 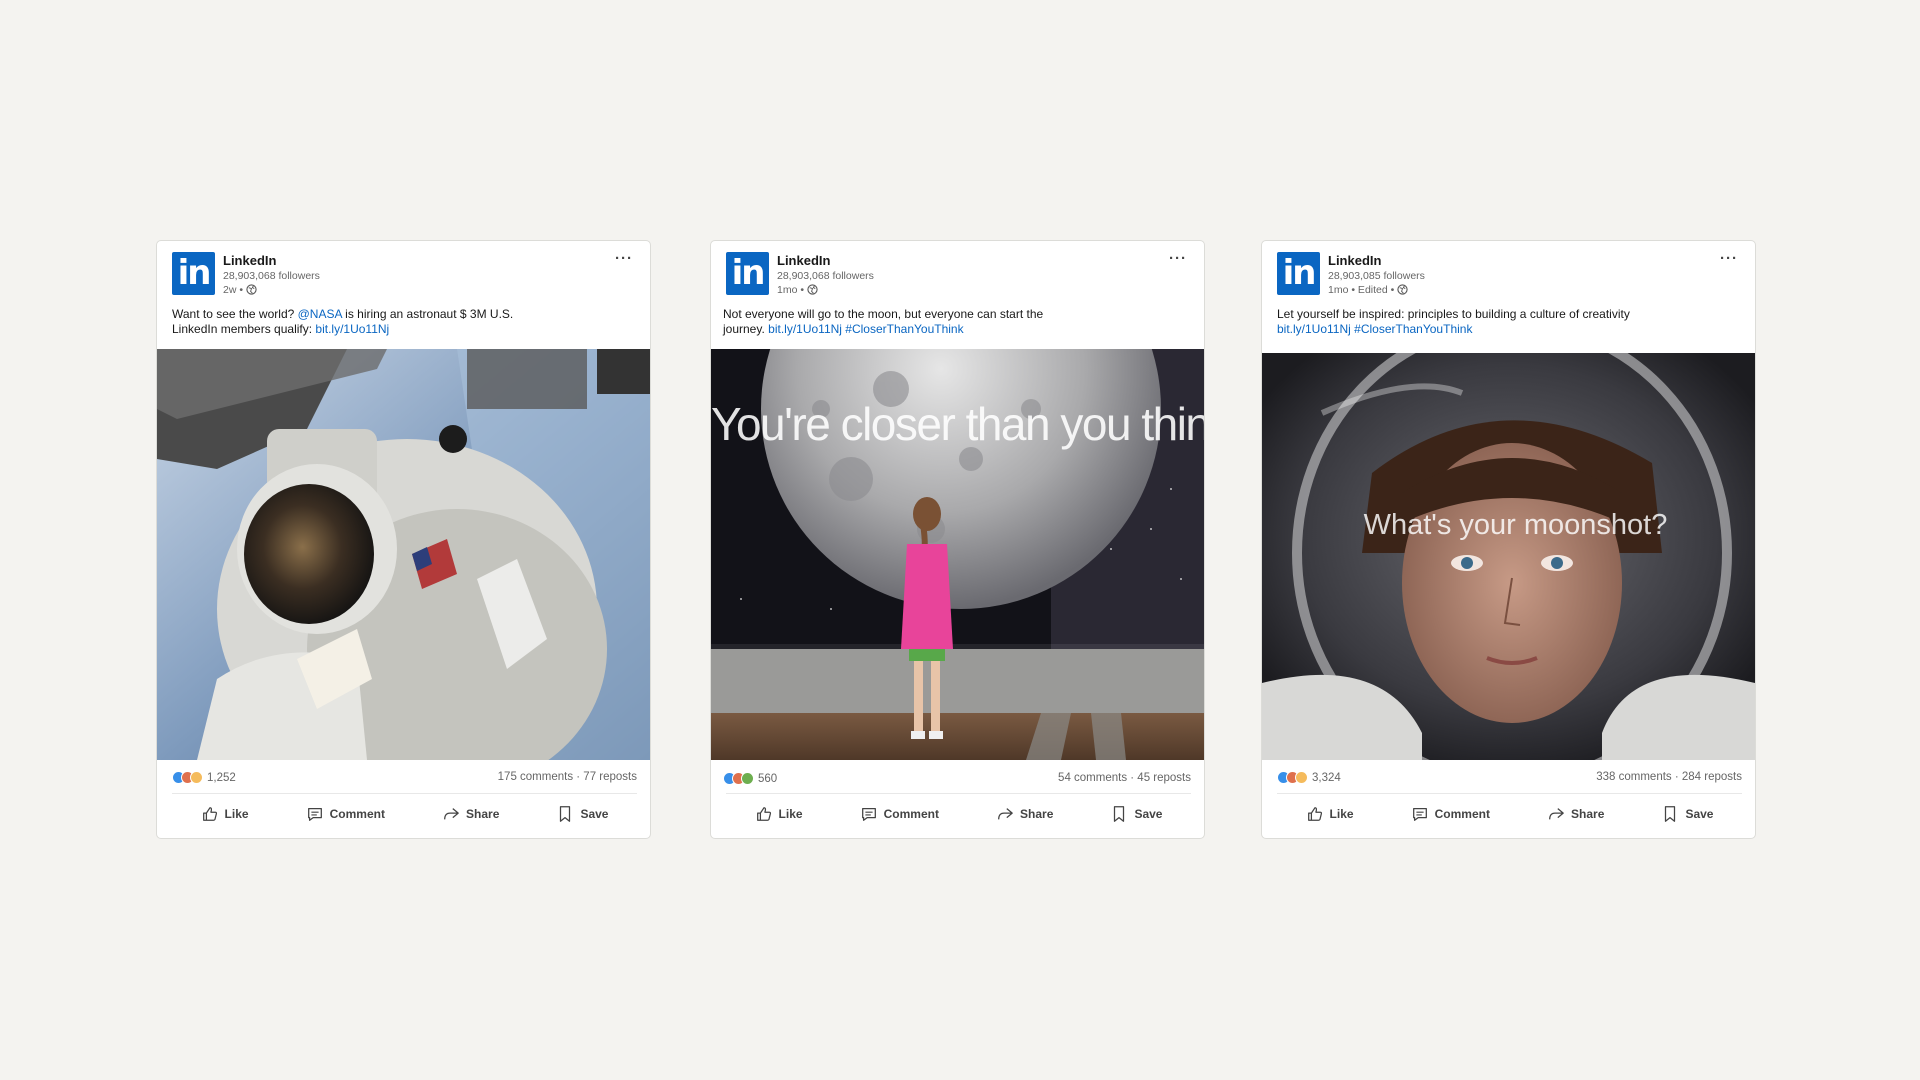 I want to click on reactions-summary: 1,252, so click(x=204, y=777).